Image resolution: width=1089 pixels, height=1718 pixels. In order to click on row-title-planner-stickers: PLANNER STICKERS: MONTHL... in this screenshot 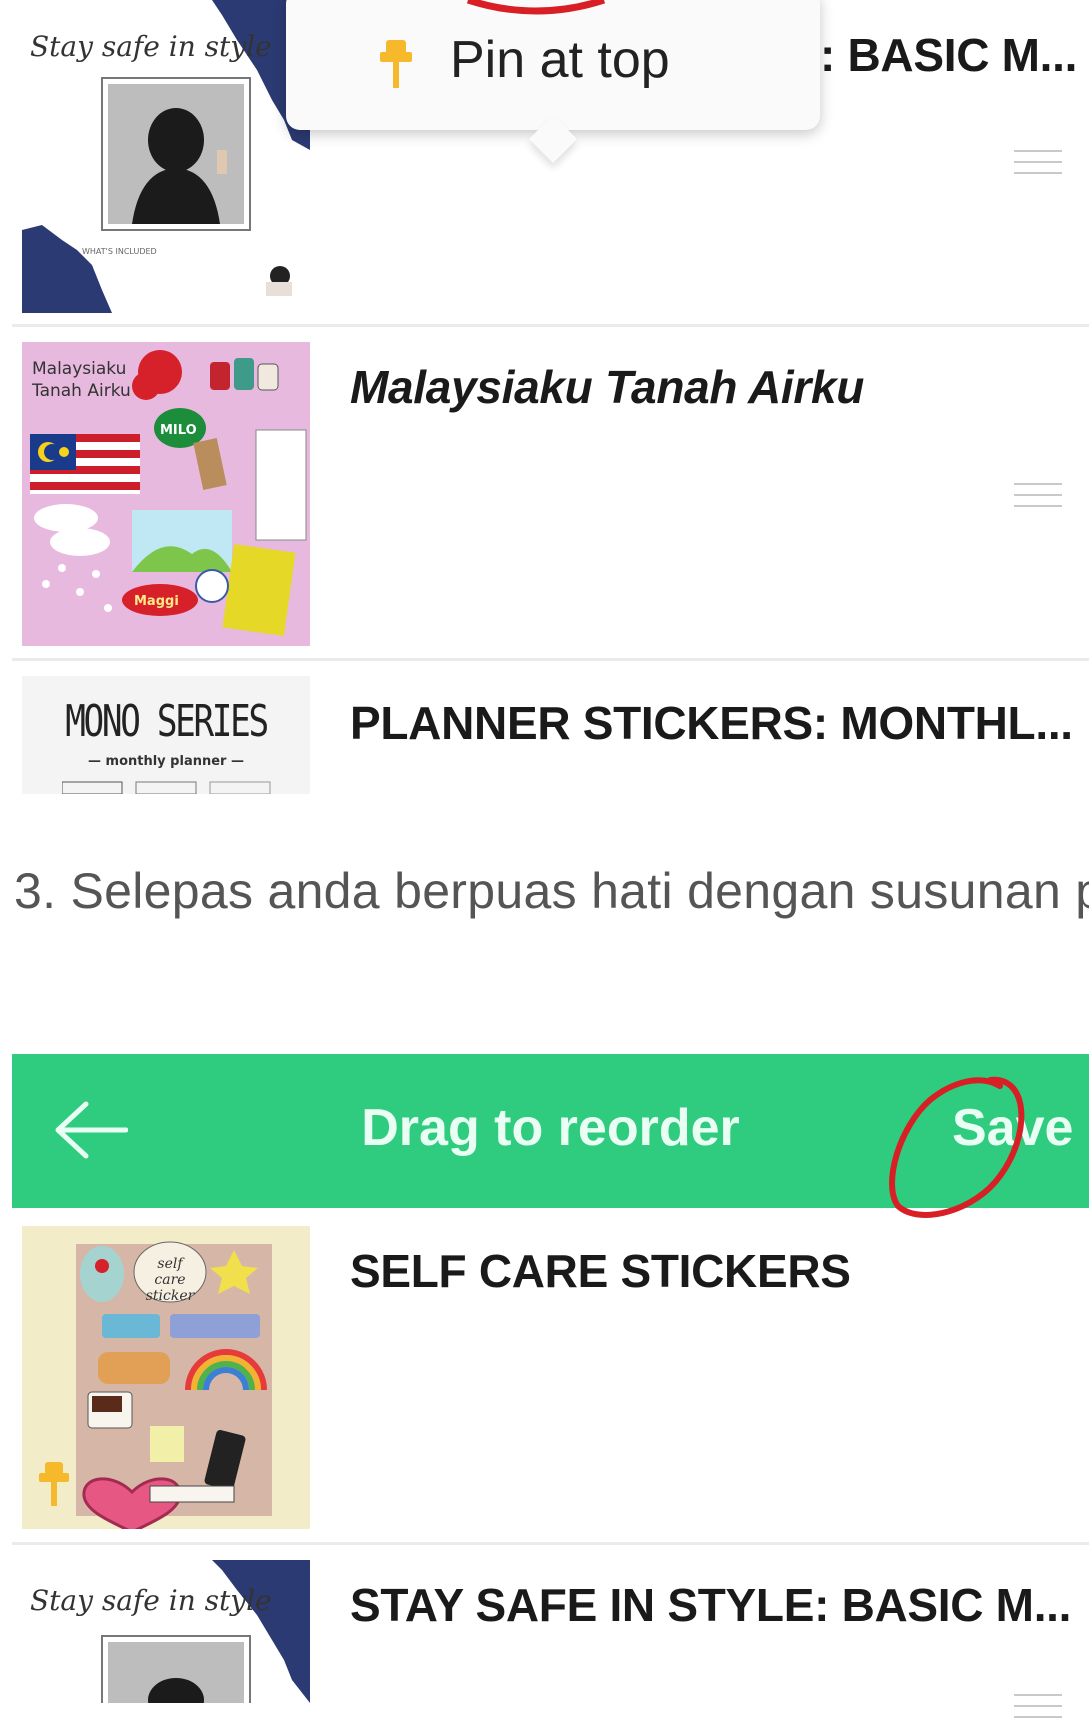, I will do `click(711, 723)`.